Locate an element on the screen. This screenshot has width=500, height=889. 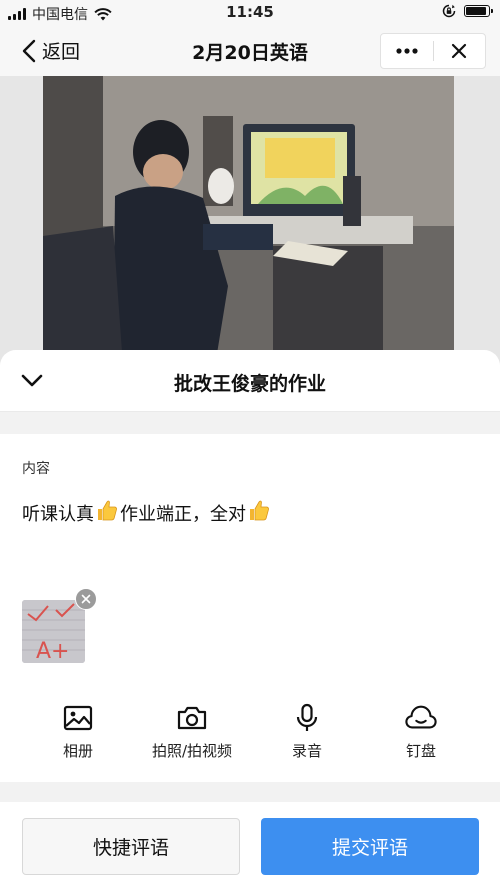
microphone-icon is located at coordinates (307, 718).